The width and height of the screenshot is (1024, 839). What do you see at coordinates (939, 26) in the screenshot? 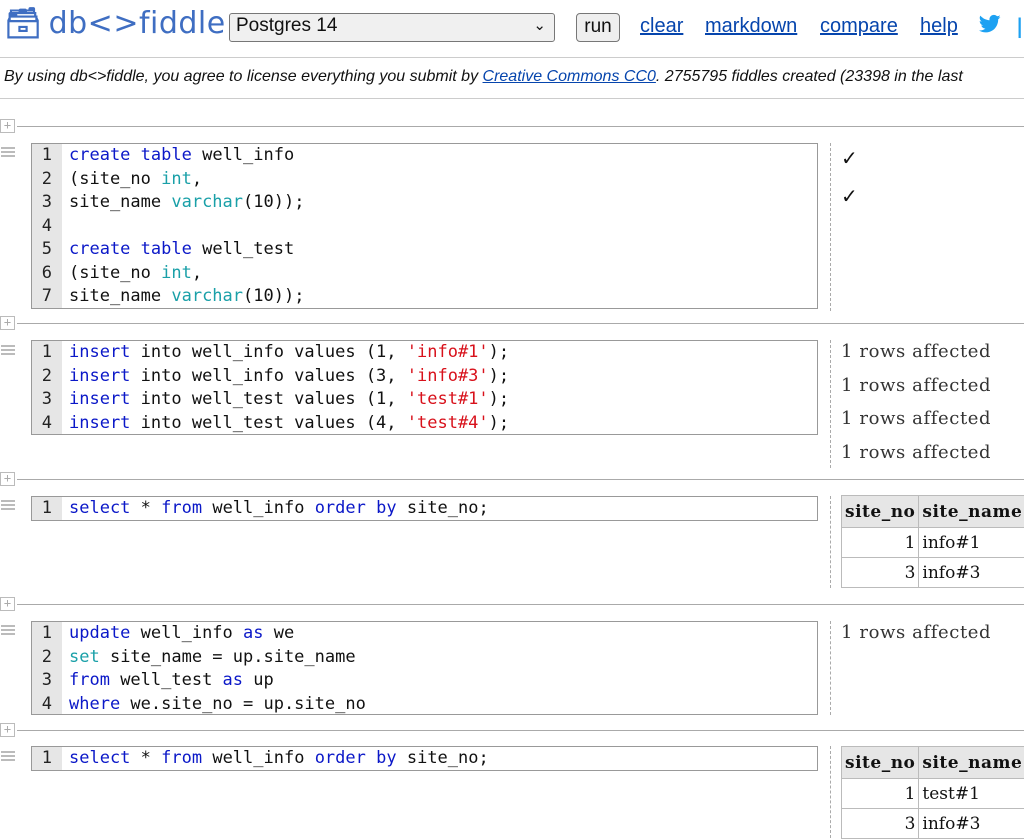
I see `help-link: help` at bounding box center [939, 26].